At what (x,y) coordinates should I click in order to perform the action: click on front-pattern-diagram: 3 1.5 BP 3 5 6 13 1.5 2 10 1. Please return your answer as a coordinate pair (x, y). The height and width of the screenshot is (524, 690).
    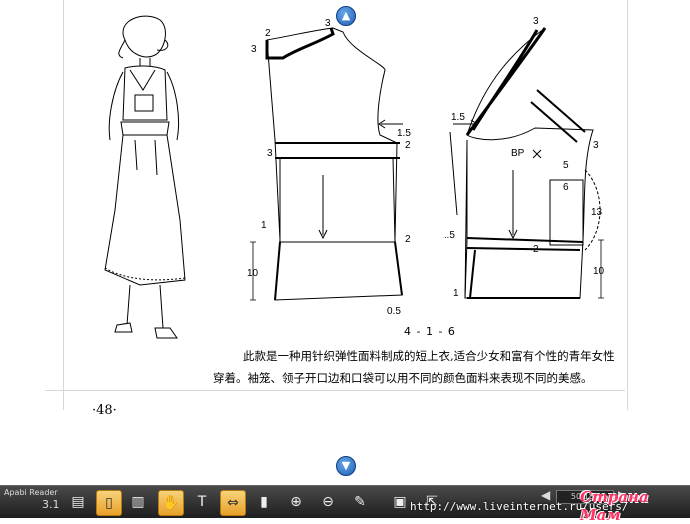
    Looking at the image, I should click on (525, 157).